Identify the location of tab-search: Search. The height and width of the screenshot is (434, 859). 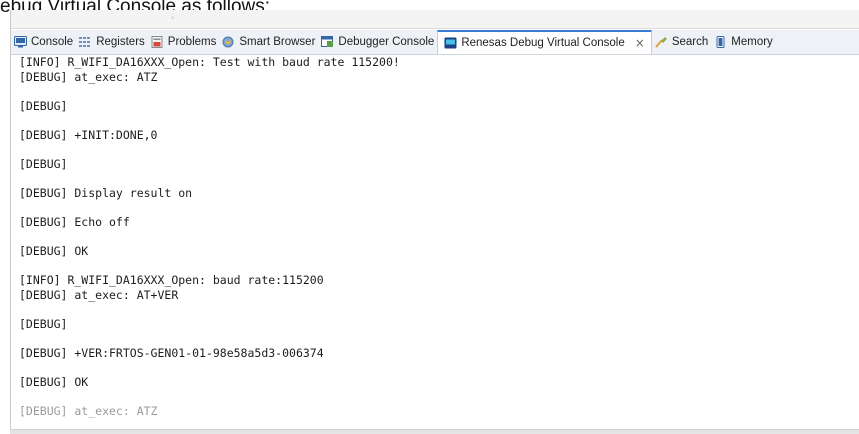
(681, 42).